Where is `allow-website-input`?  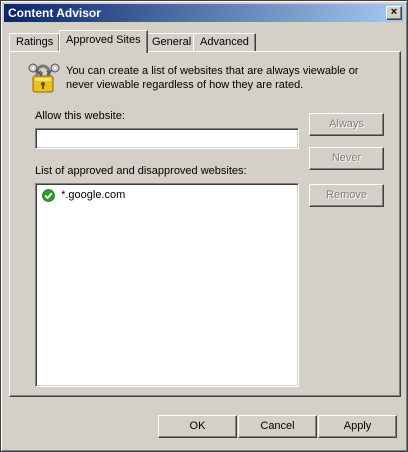
allow-website-input is located at coordinates (167, 138).